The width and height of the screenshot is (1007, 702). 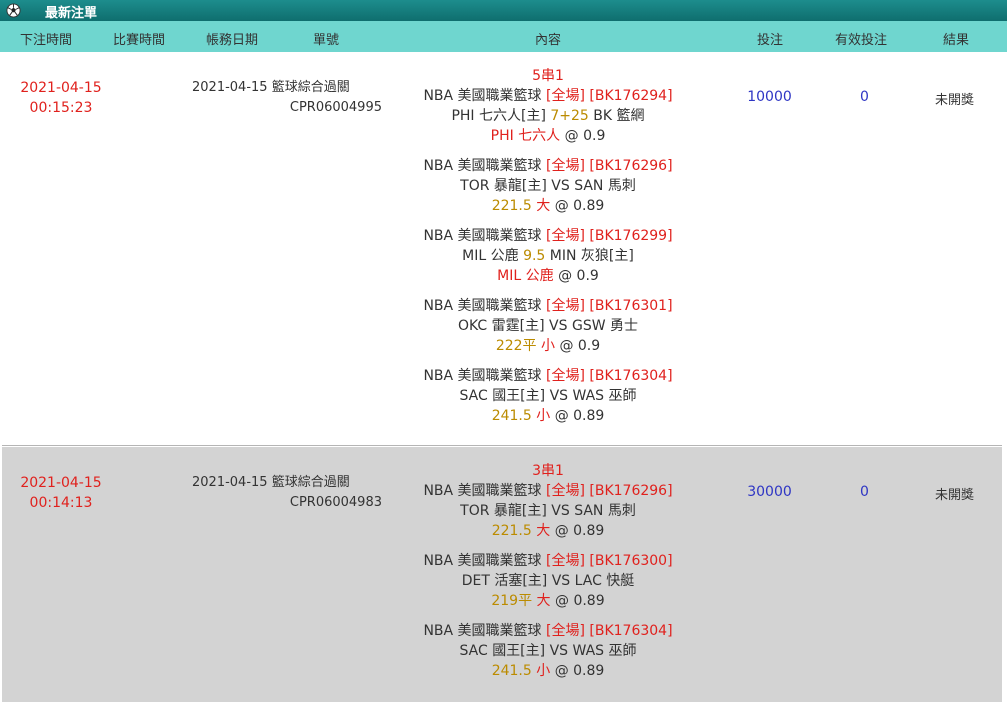 I want to click on parlay-type: 3串1, so click(x=548, y=471).